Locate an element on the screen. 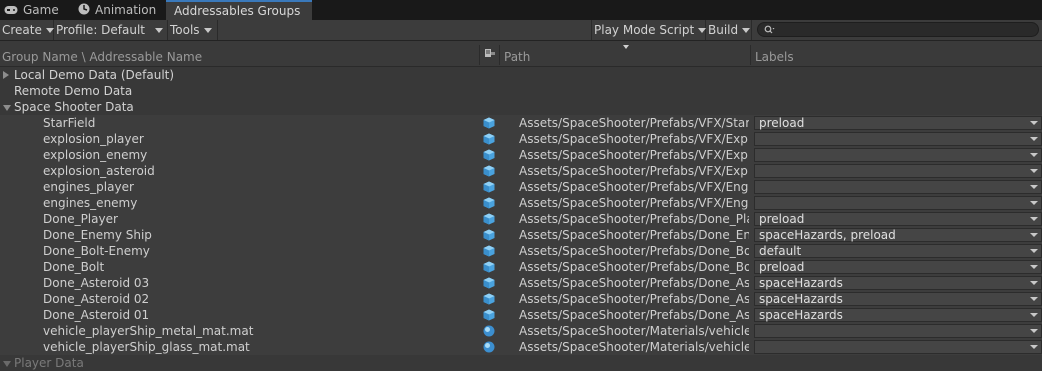  material-icon is located at coordinates (489, 331).